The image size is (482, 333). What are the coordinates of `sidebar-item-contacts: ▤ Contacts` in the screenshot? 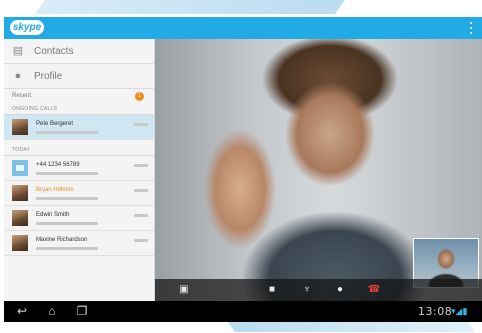 It's located at (79, 51).